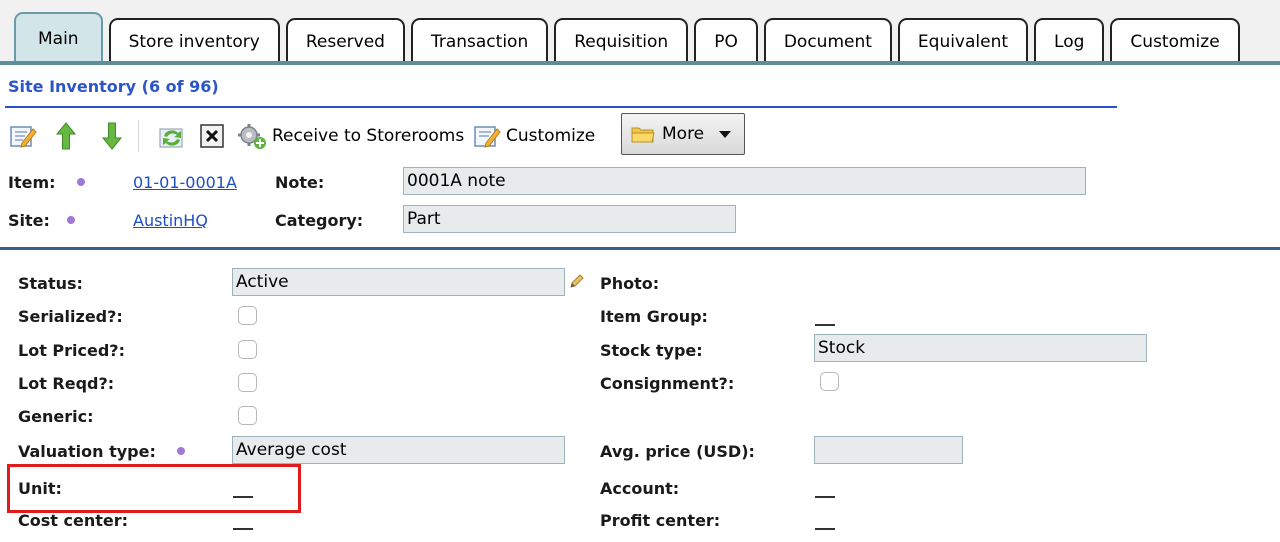 The width and height of the screenshot is (1280, 542). I want to click on edit-record-button, so click(23, 136).